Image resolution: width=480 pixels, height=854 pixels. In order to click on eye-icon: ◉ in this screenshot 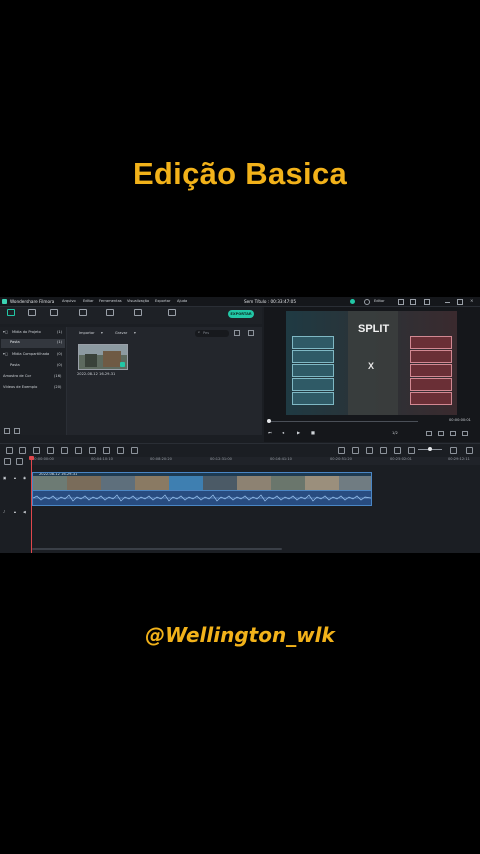, I will do `click(24, 478)`.